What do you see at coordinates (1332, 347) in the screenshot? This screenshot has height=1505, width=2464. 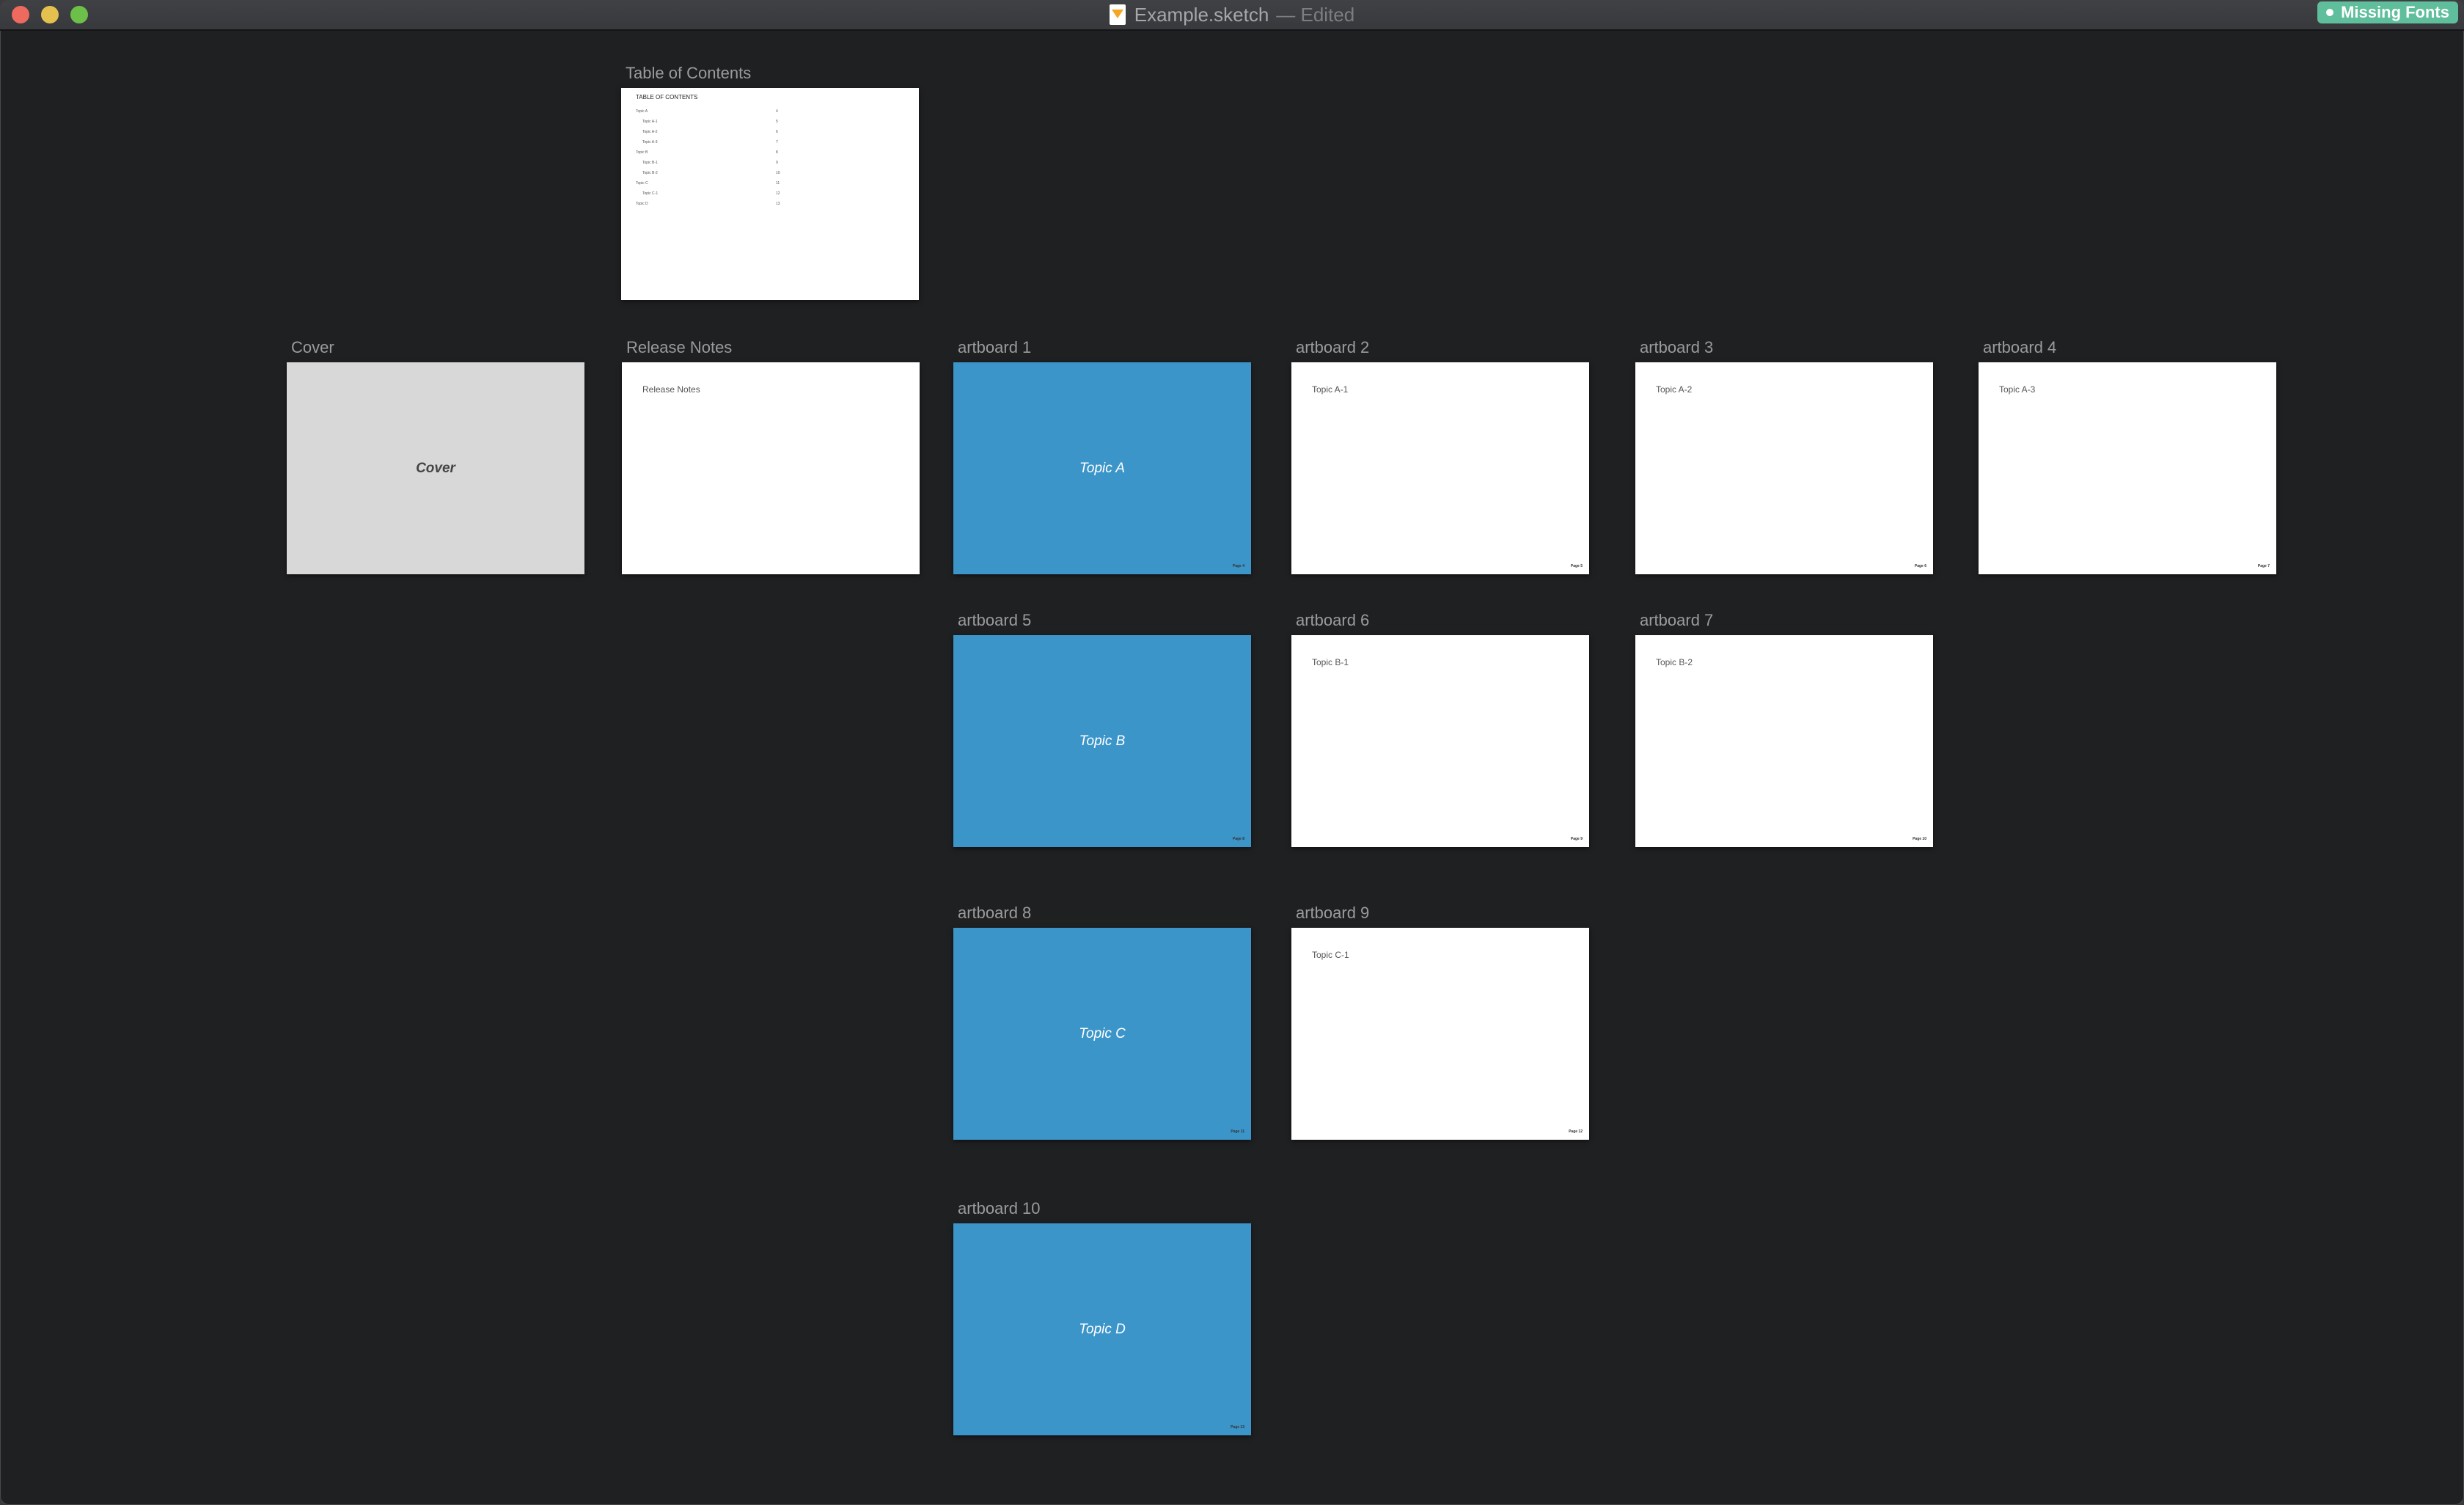 I see `artboard-label: artboard 2` at bounding box center [1332, 347].